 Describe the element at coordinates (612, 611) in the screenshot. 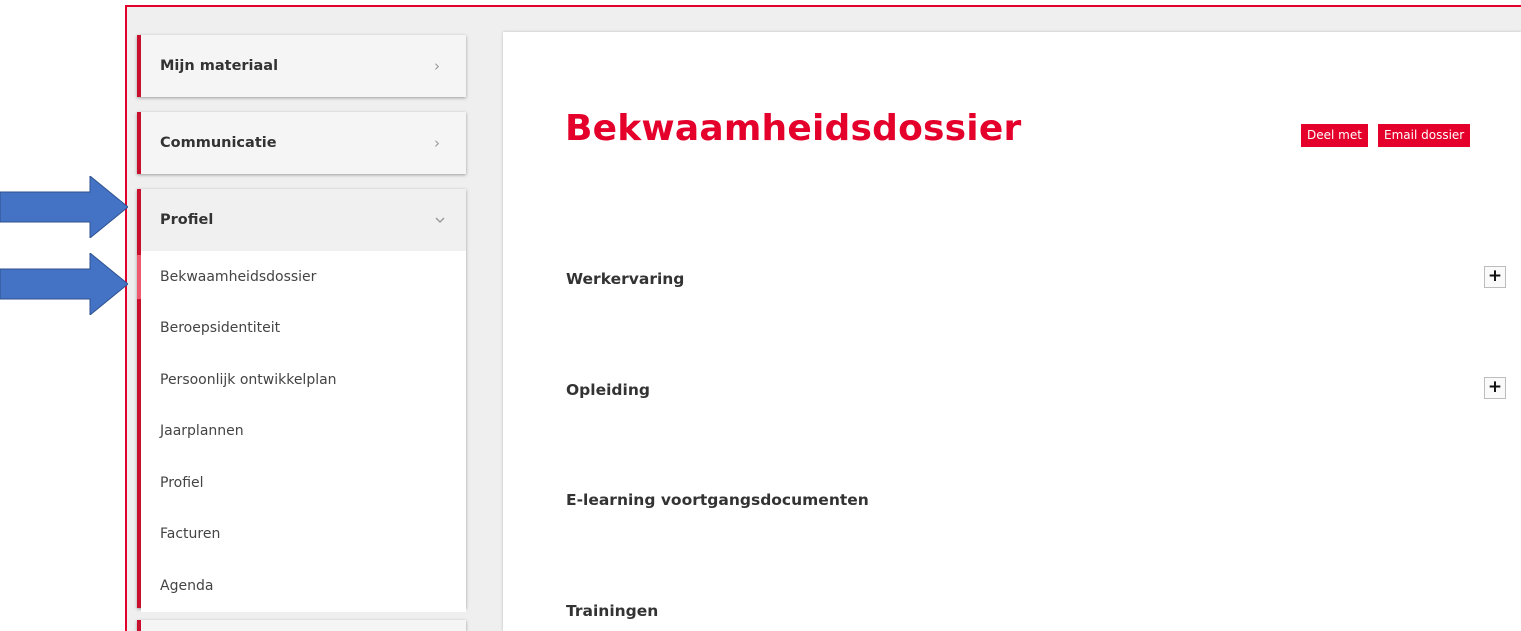

I see `section-trainingen: Trainingen` at that location.